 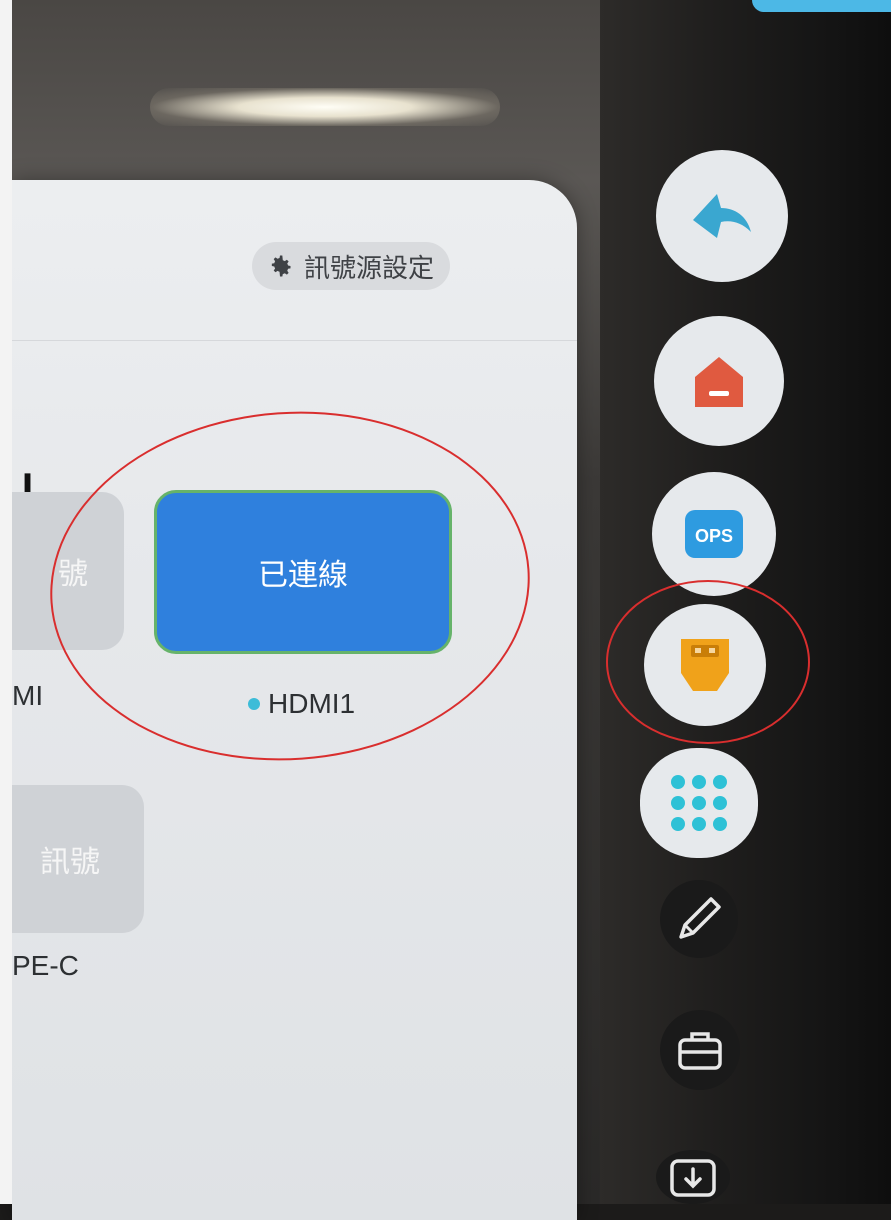 I want to click on gear-icon, so click(x=281, y=266).